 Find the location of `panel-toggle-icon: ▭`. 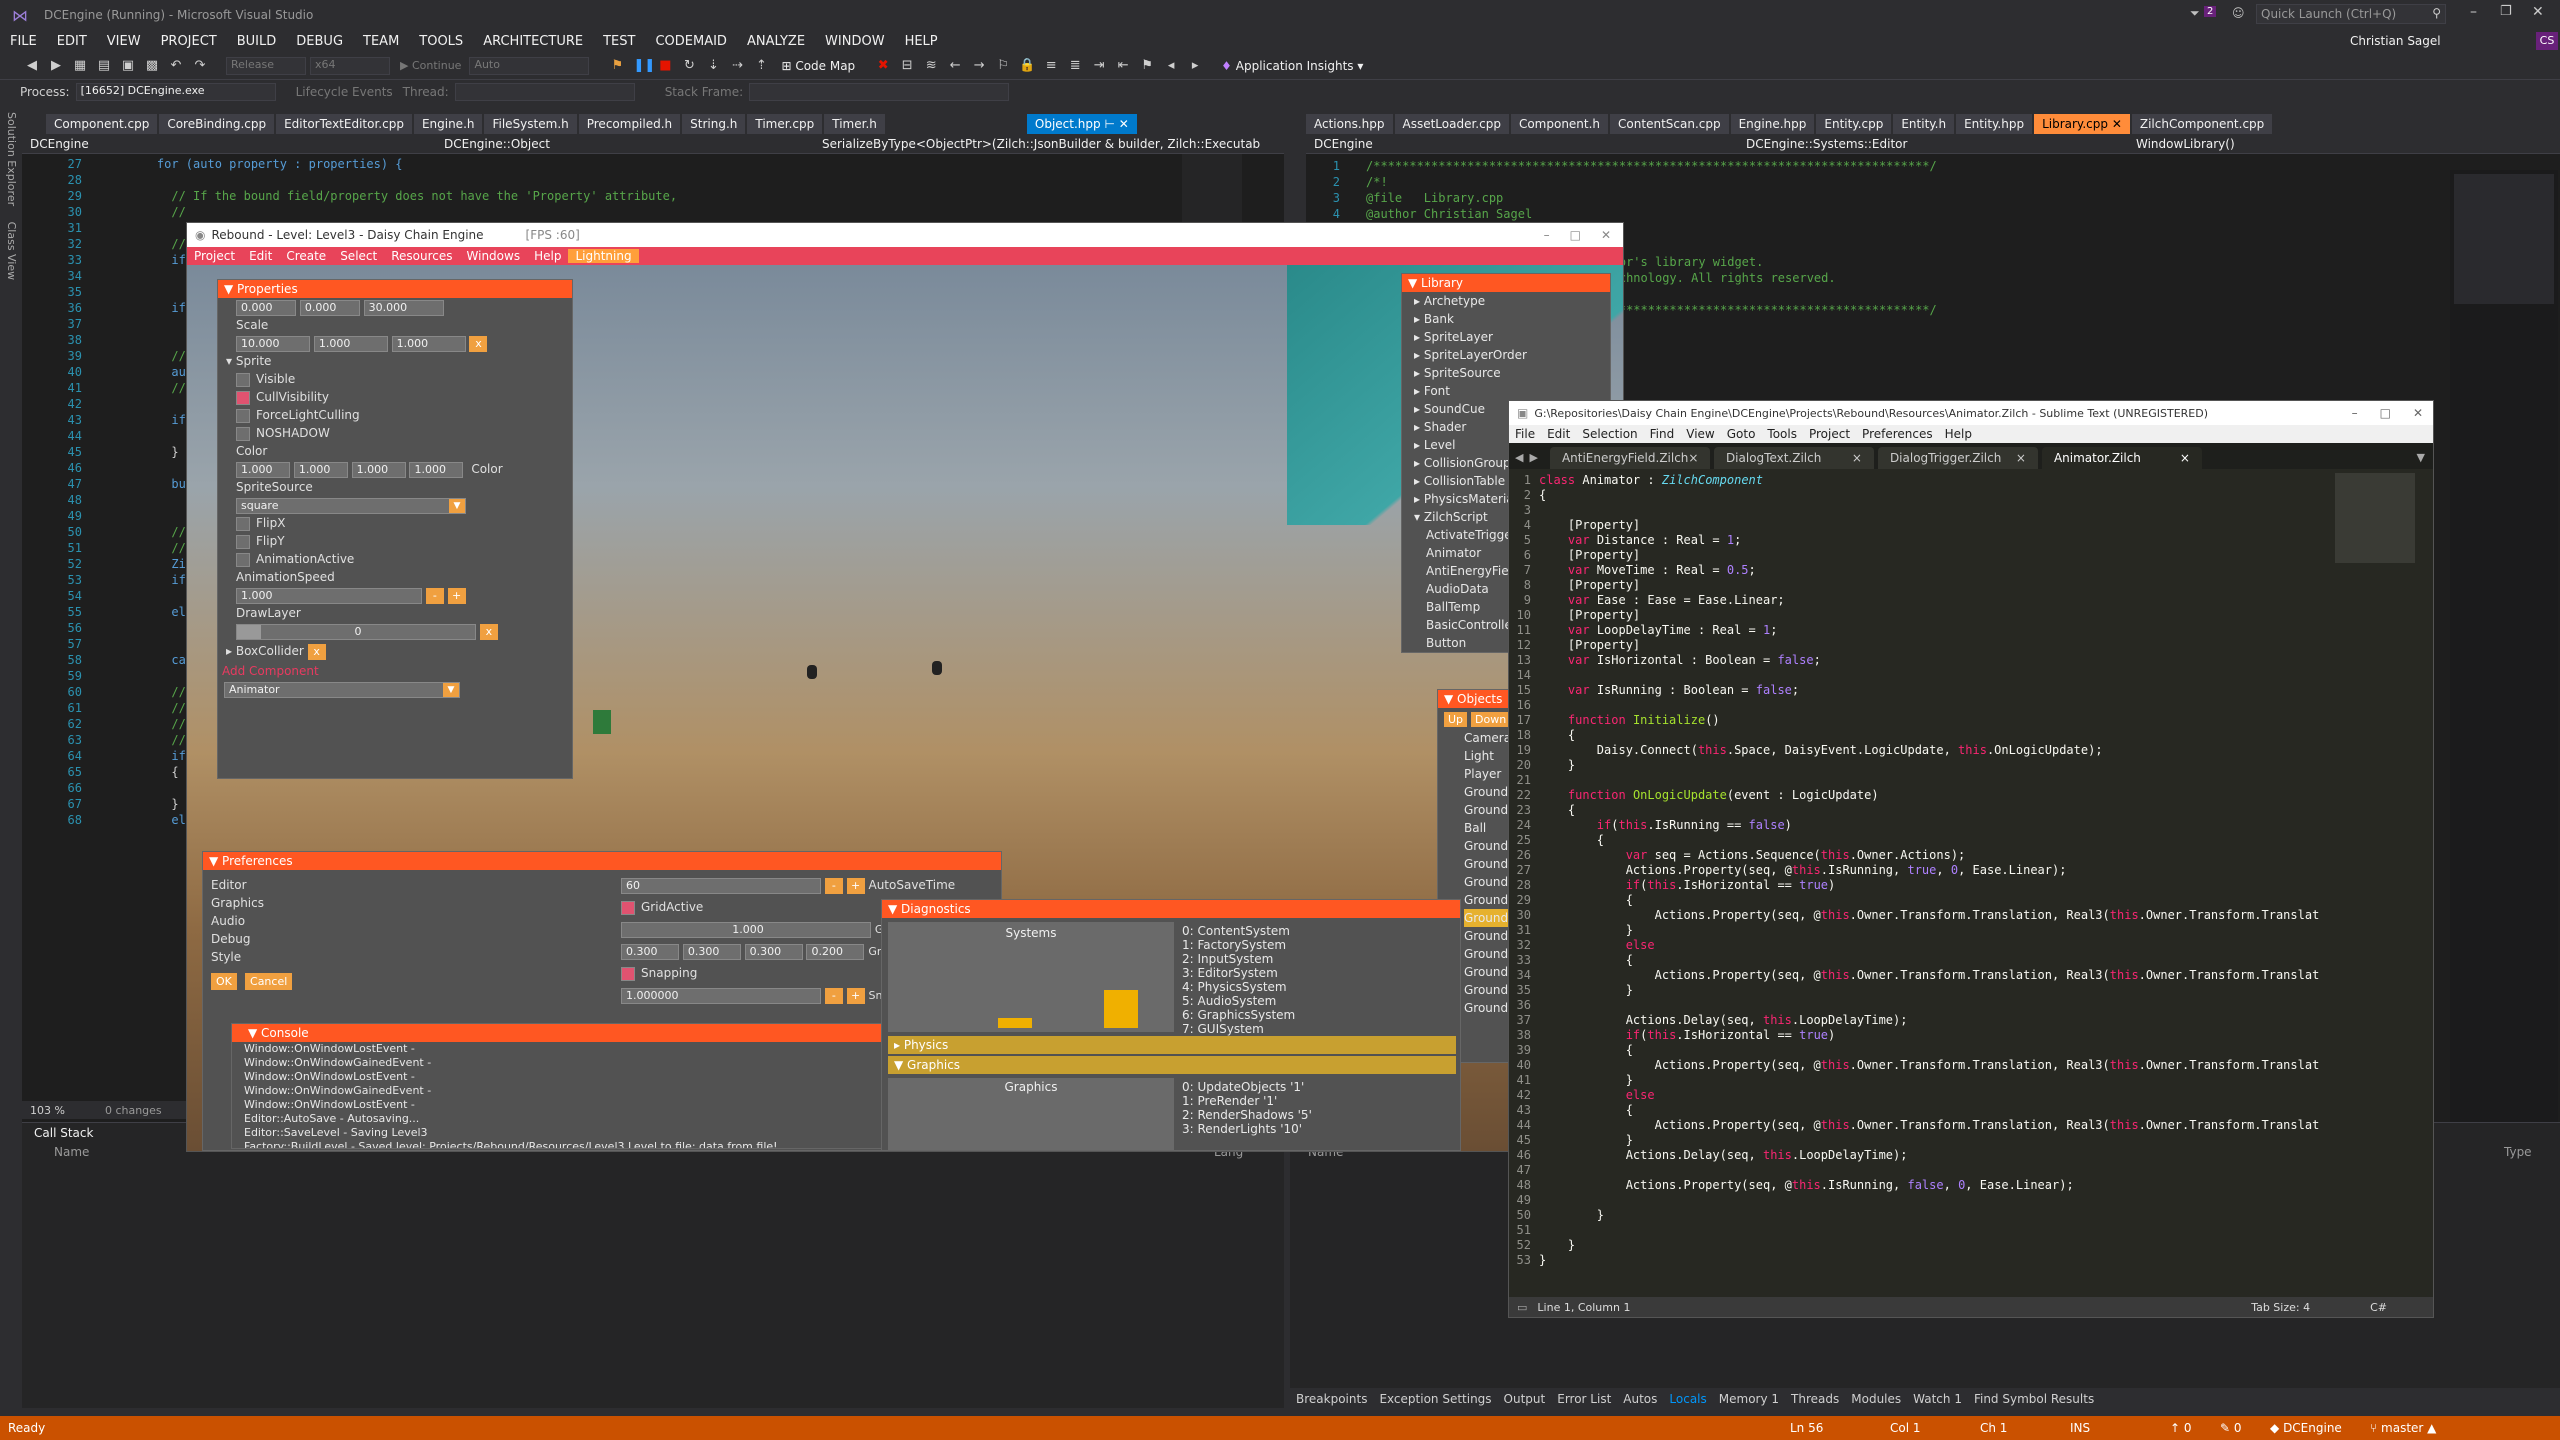

panel-toggle-icon: ▭ is located at coordinates (1518, 1307).